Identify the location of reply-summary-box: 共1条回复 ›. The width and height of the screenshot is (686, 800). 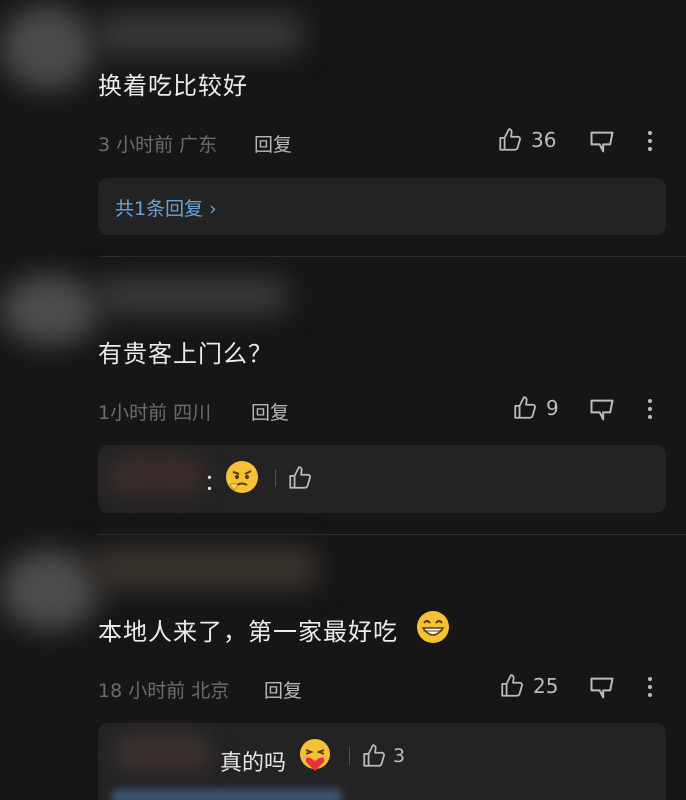
(382, 206).